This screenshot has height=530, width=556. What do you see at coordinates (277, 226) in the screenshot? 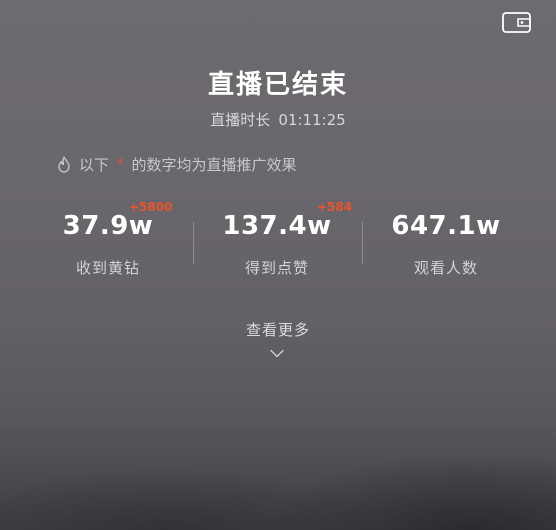
I see `stat-value: 137.4w` at bounding box center [277, 226].